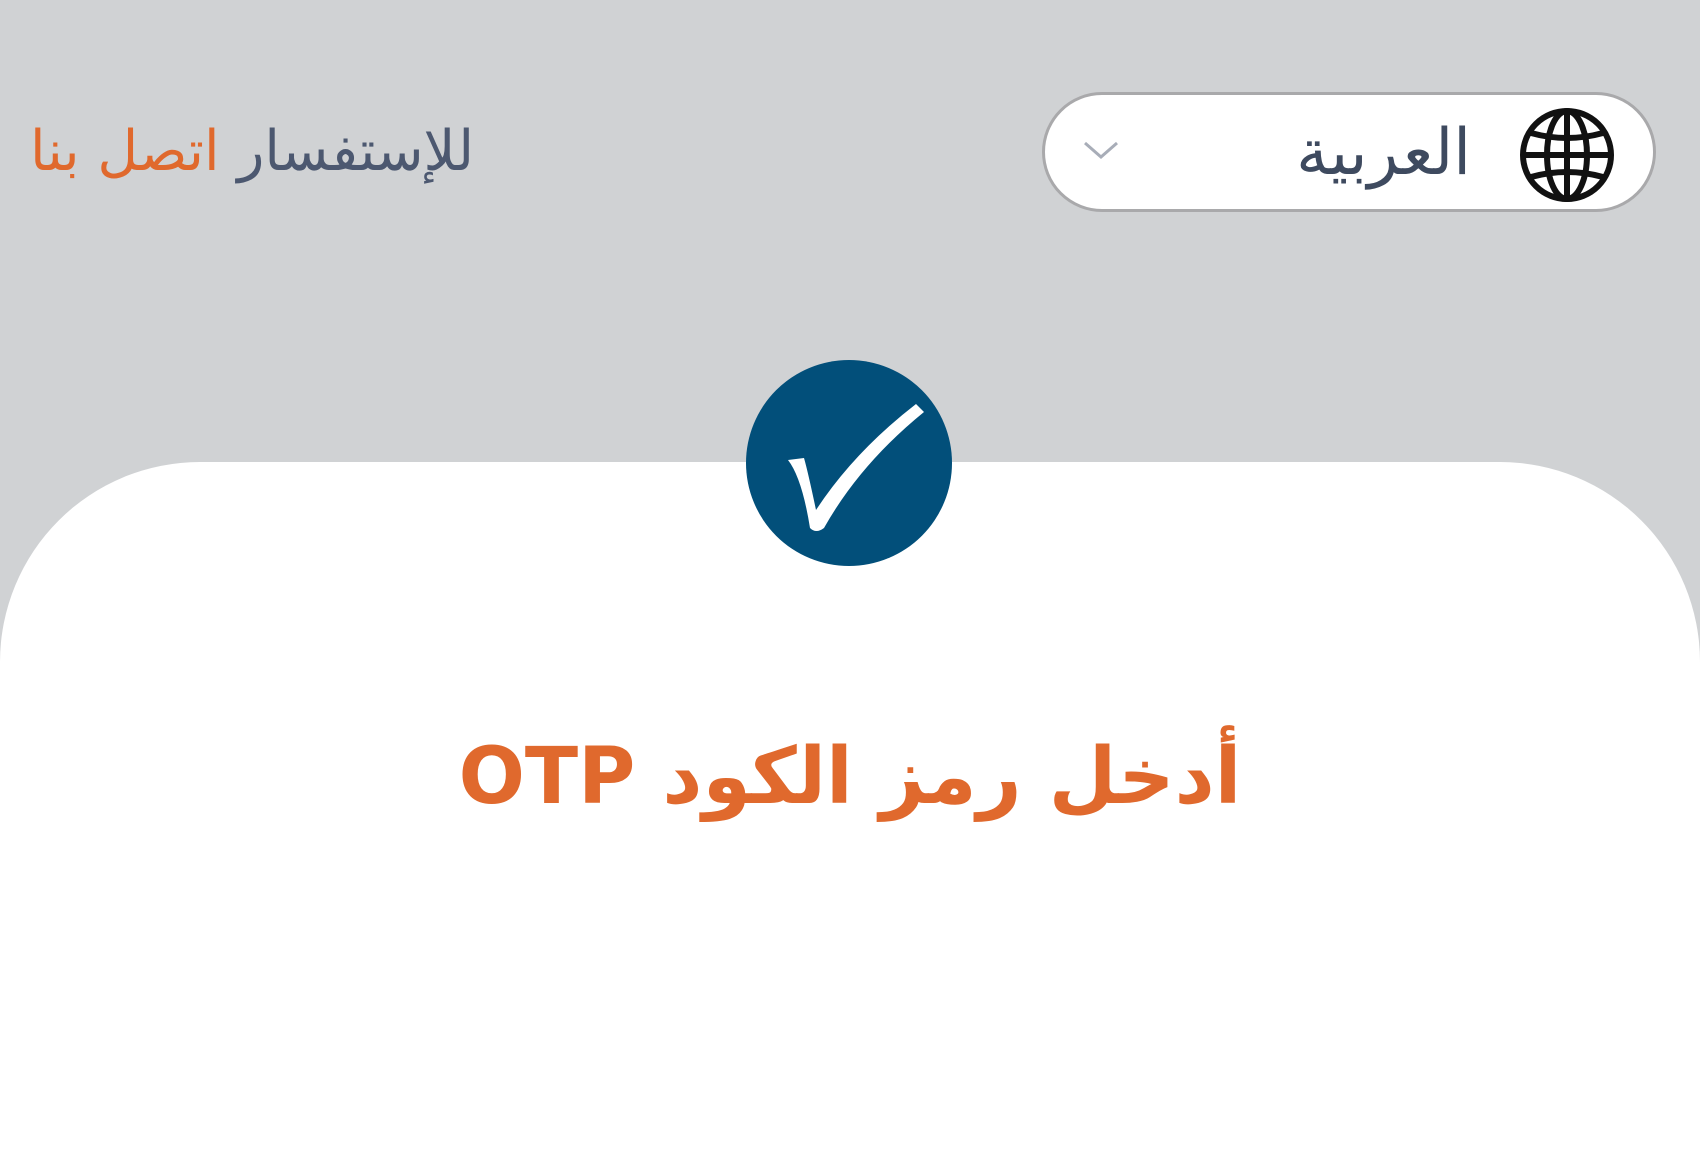  Describe the element at coordinates (1567, 155) in the screenshot. I see `globe-icon` at that location.